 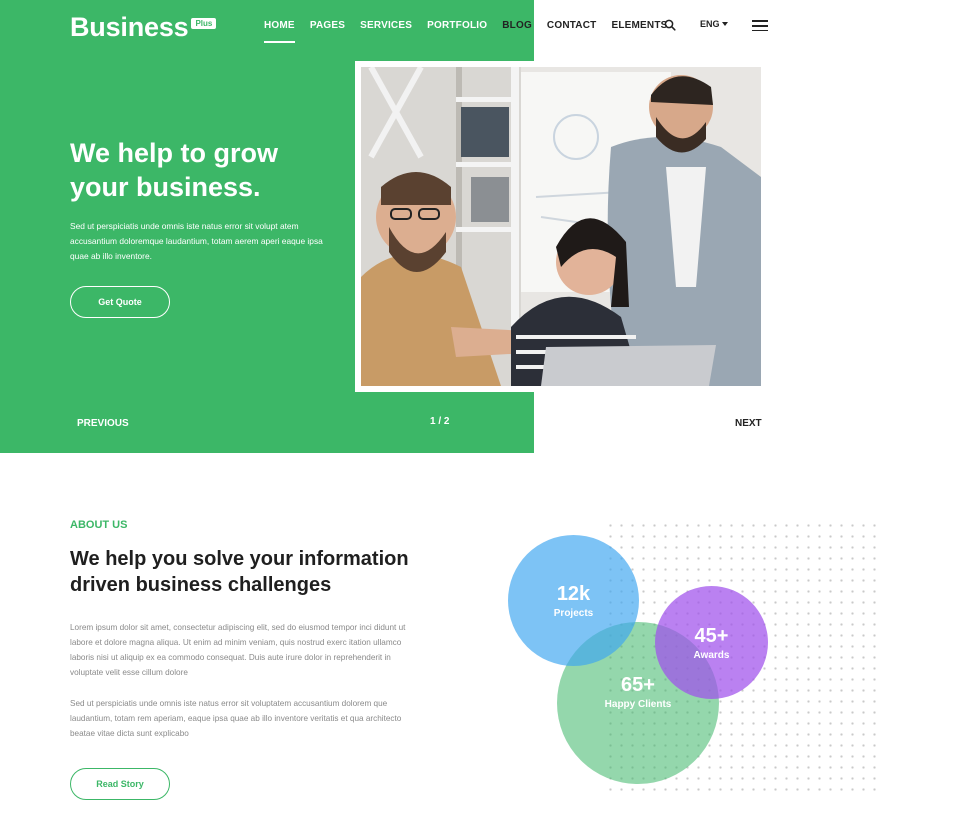 What do you see at coordinates (386, 25) in the screenshot?
I see `nav-item-services: SERVICES` at bounding box center [386, 25].